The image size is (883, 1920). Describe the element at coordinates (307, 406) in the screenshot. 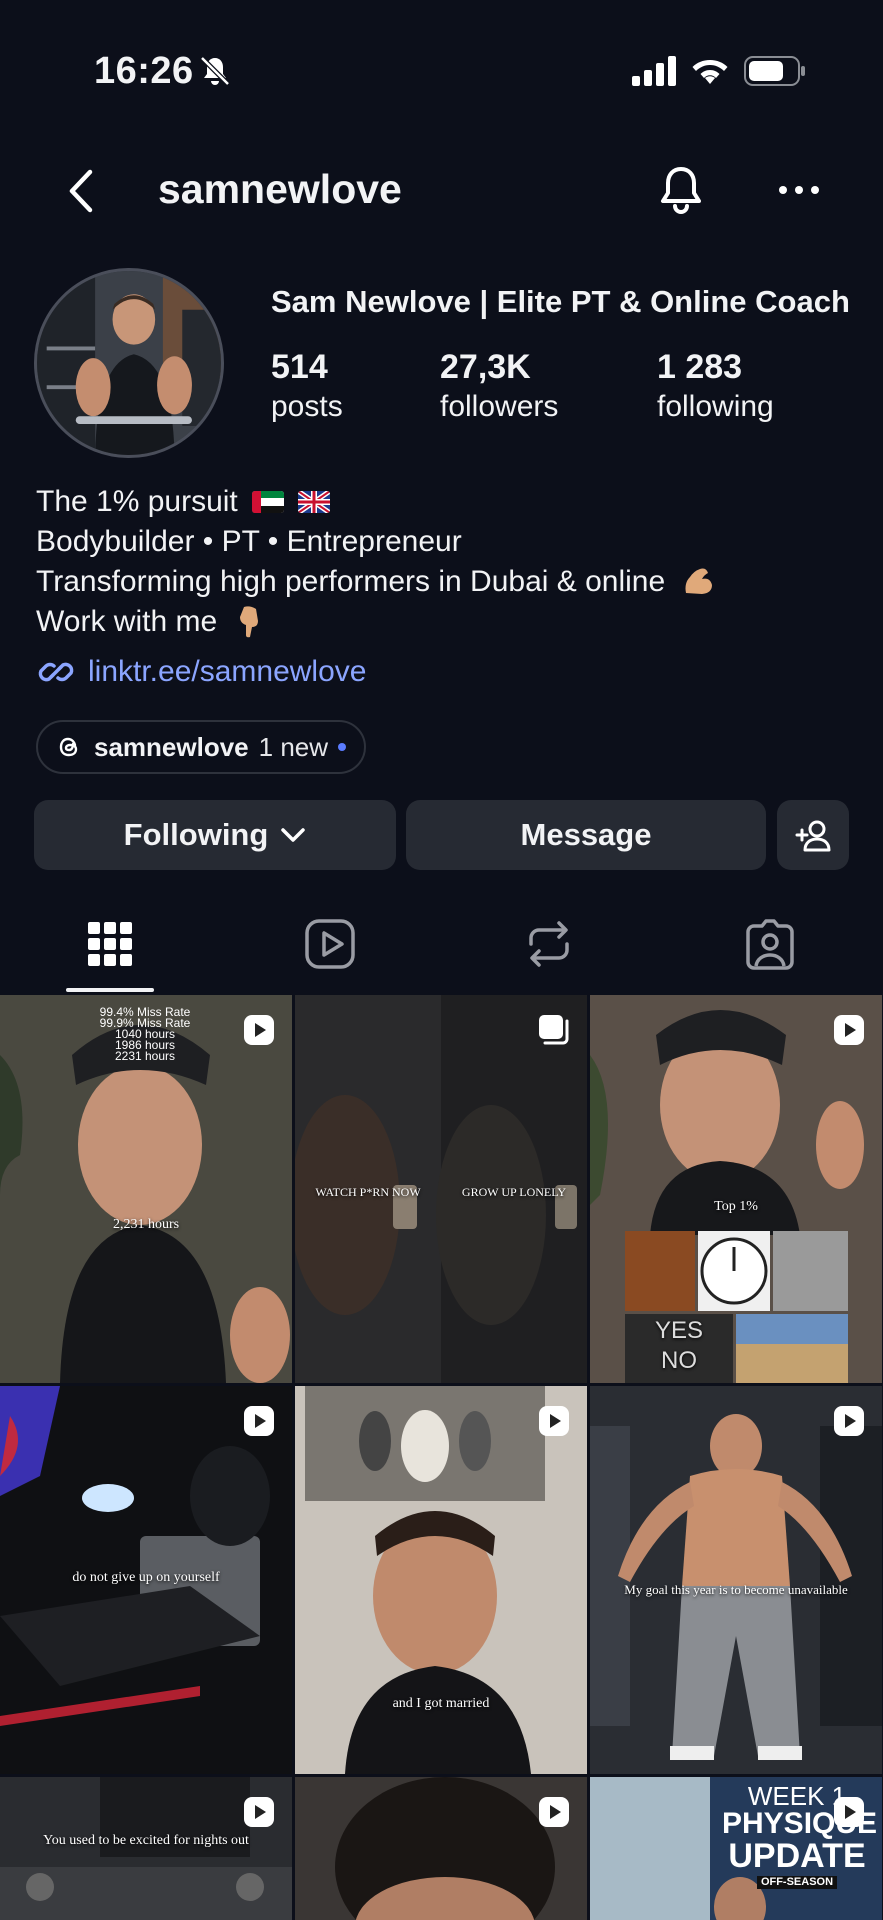

I see `posts-count-label: posts` at that location.